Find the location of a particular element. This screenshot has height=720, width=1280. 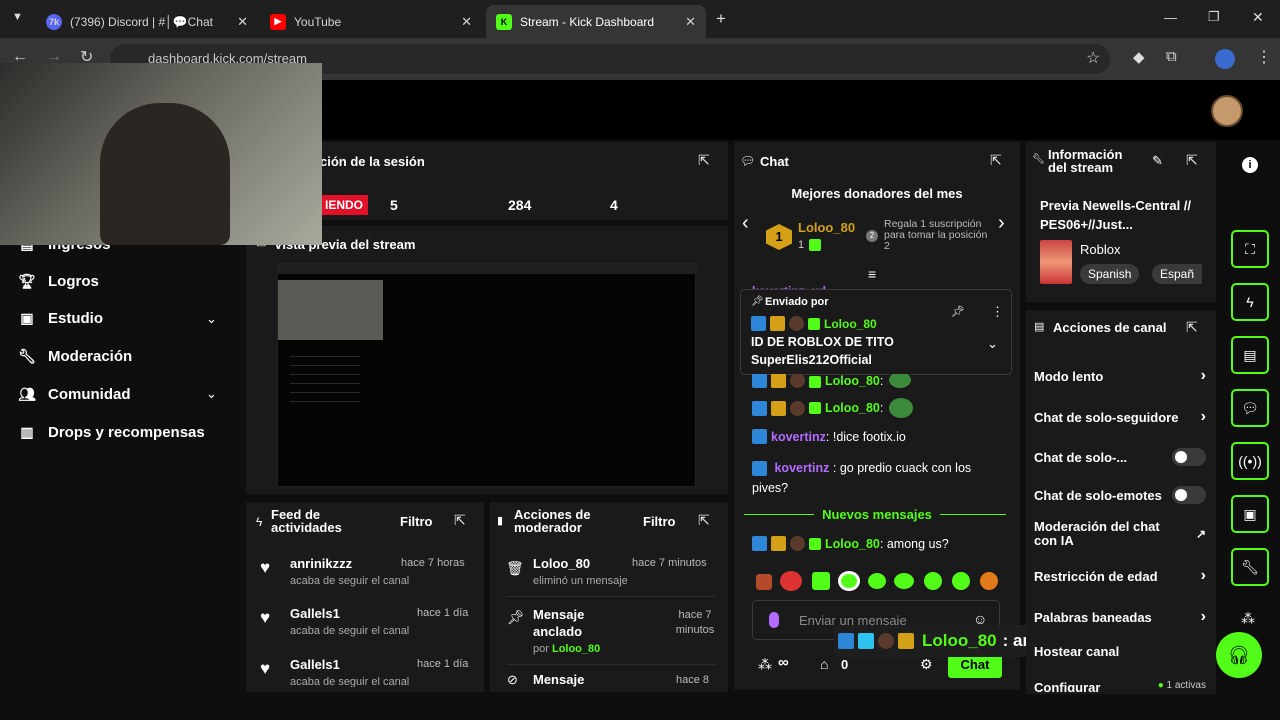

emote-4-icon is located at coordinates (849, 581).